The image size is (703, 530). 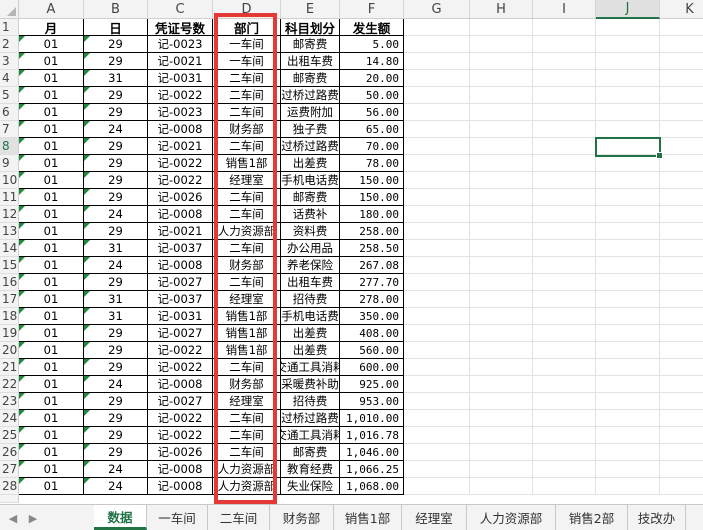 What do you see at coordinates (372, 350) in the screenshot?
I see `cell-amount: 560.00` at bounding box center [372, 350].